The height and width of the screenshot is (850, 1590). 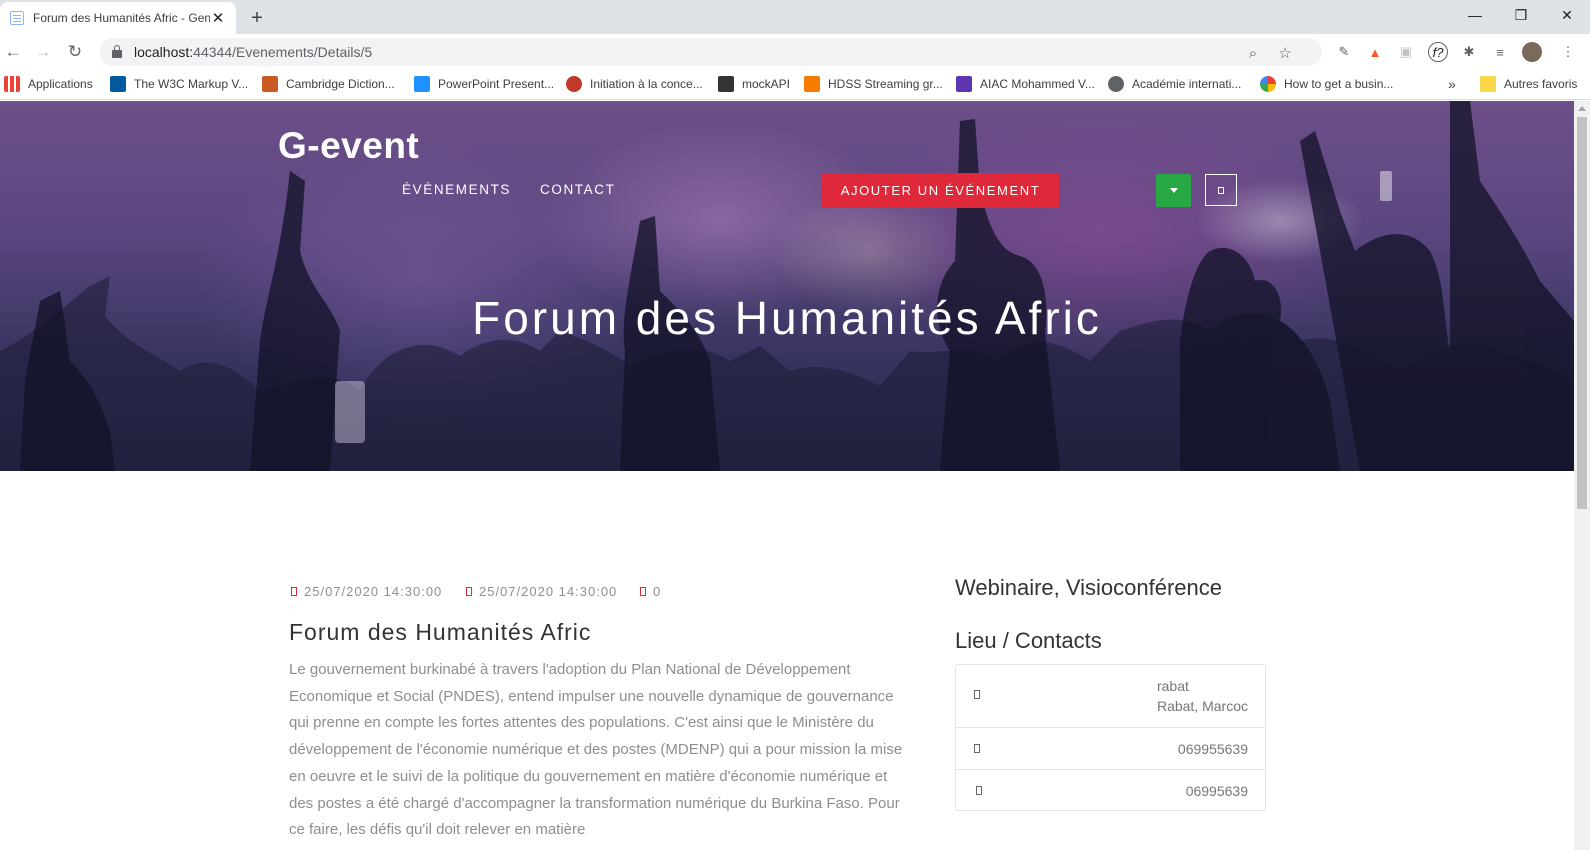 What do you see at coordinates (1344, 52) in the screenshot?
I see `extension-tools-icon: ✎` at bounding box center [1344, 52].